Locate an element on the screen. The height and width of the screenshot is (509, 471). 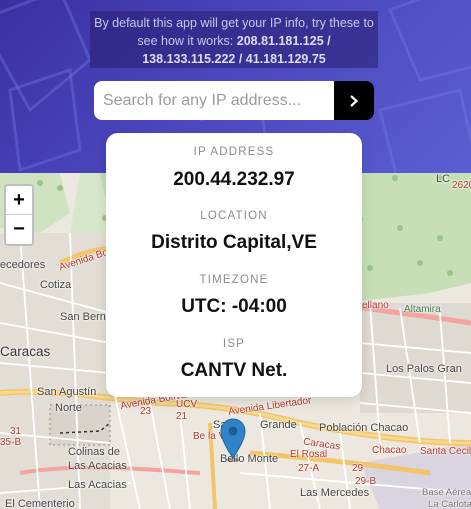
map-pin-icon is located at coordinates (233, 440).